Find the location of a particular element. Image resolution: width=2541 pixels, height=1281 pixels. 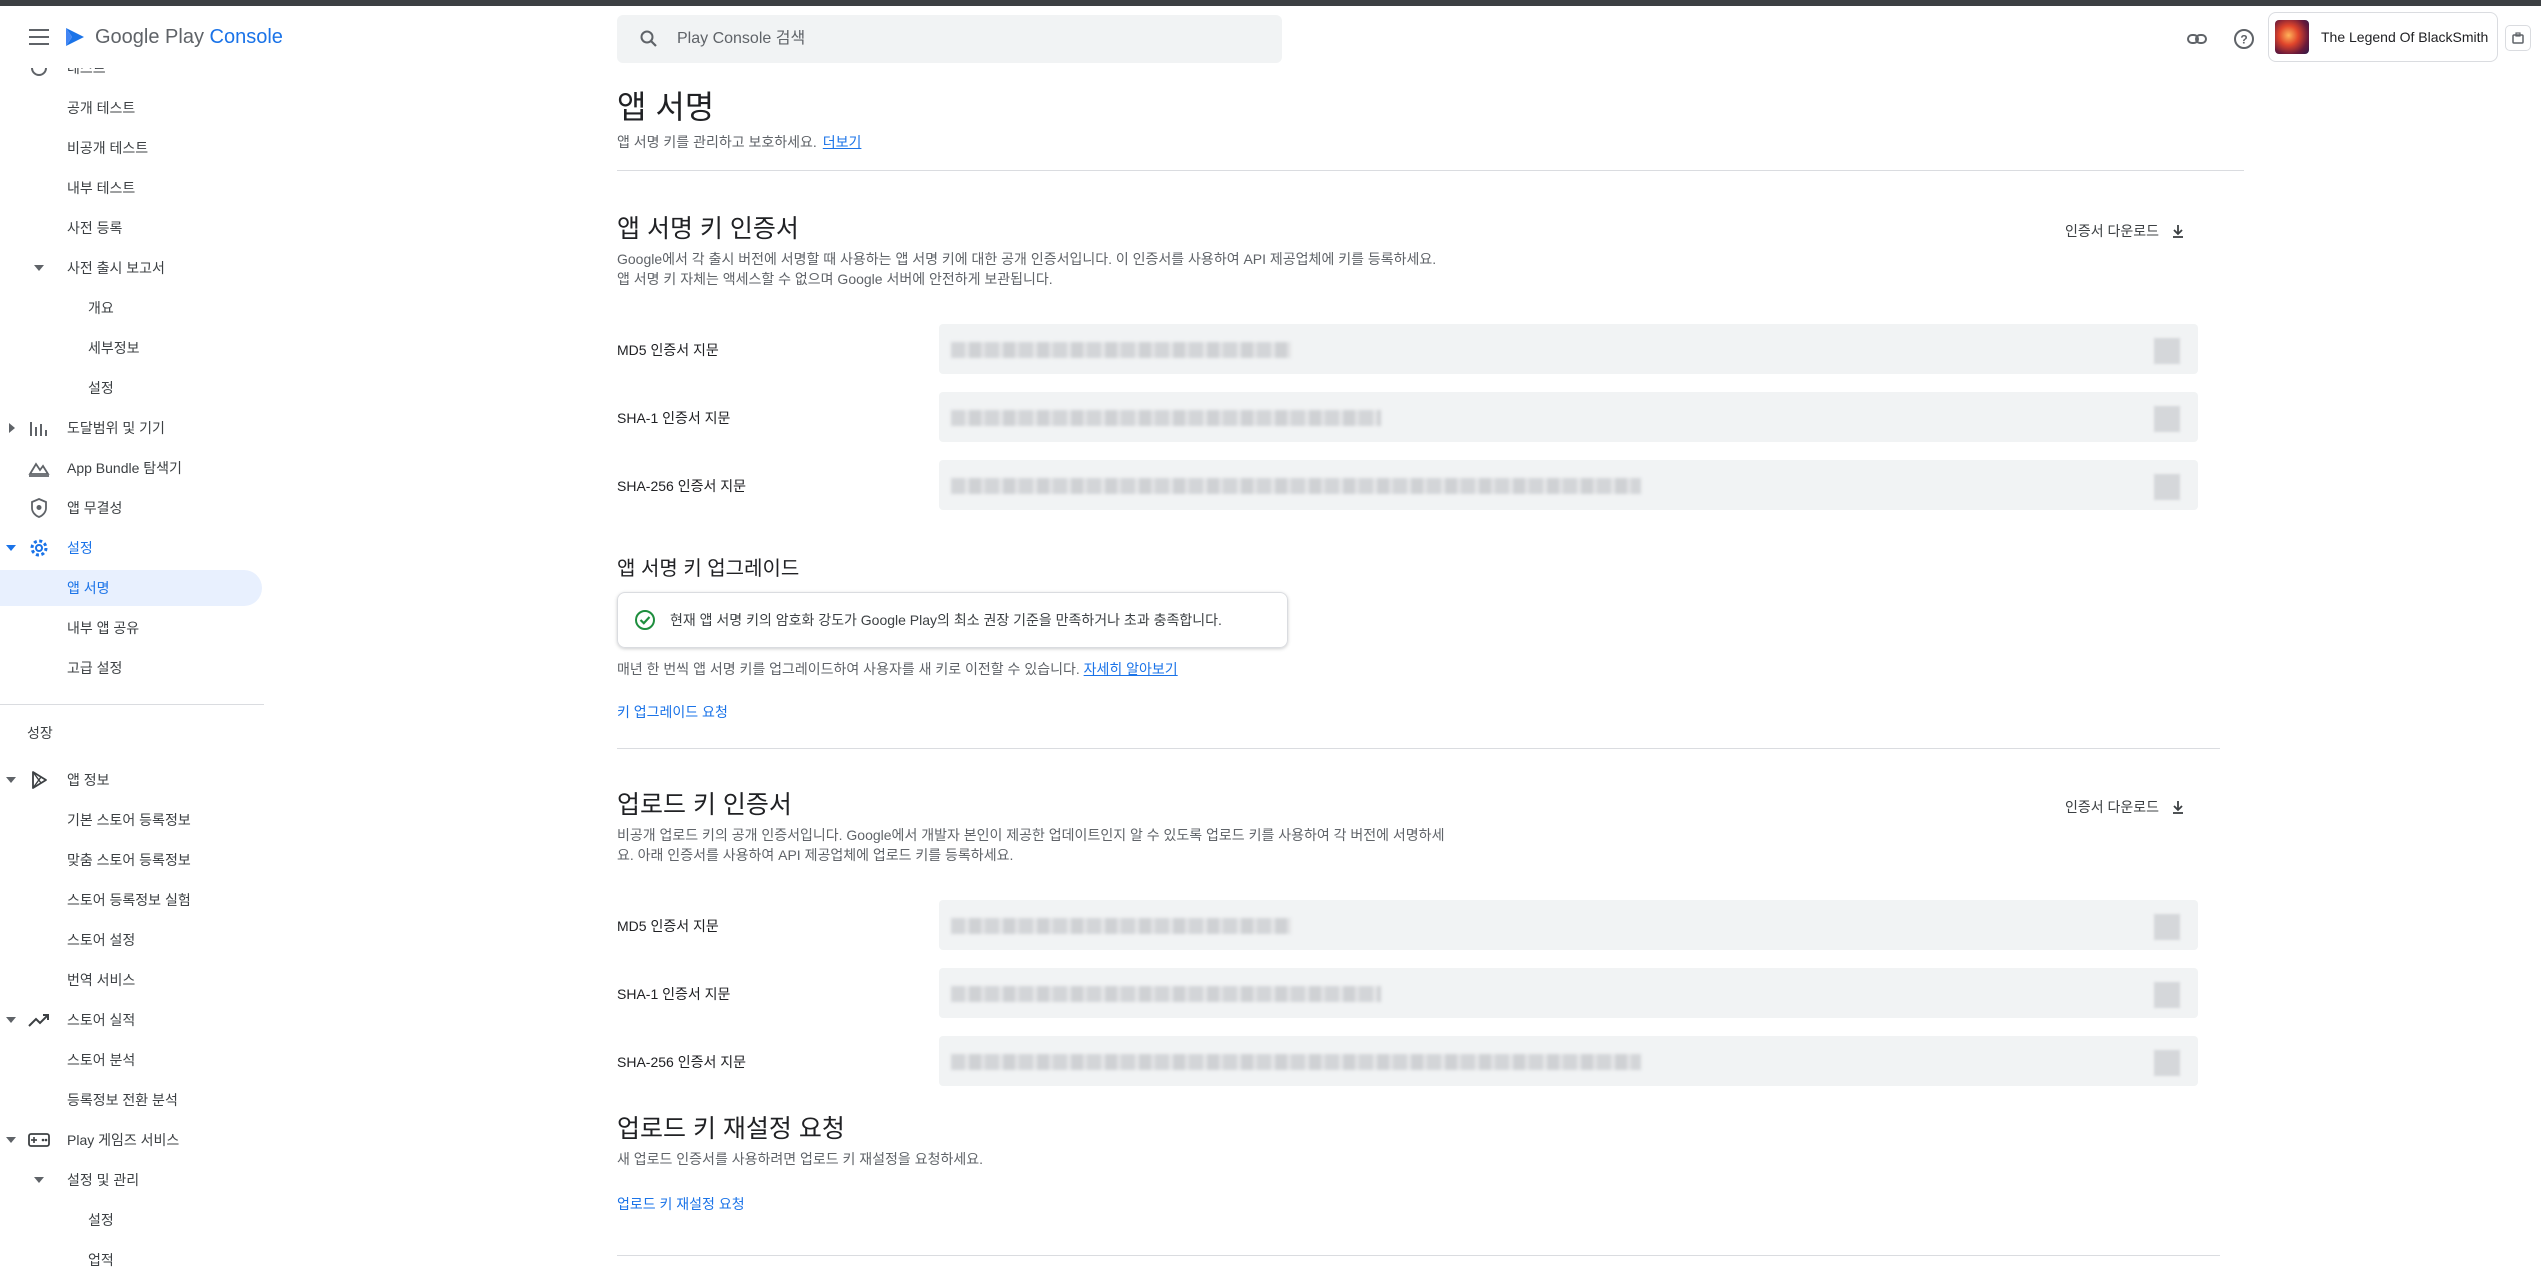

sha1-label: SHA-1 인증서 지문 is located at coordinates (674, 994).